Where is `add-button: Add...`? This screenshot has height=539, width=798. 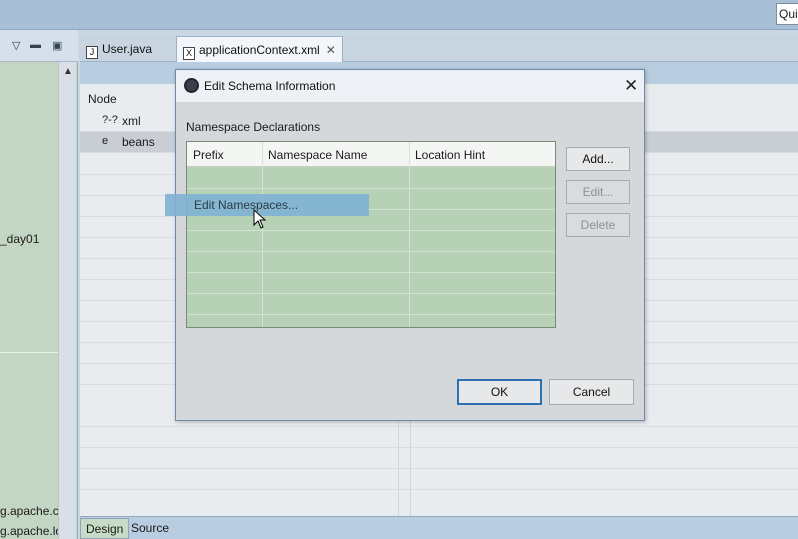
add-button: Add... is located at coordinates (598, 159).